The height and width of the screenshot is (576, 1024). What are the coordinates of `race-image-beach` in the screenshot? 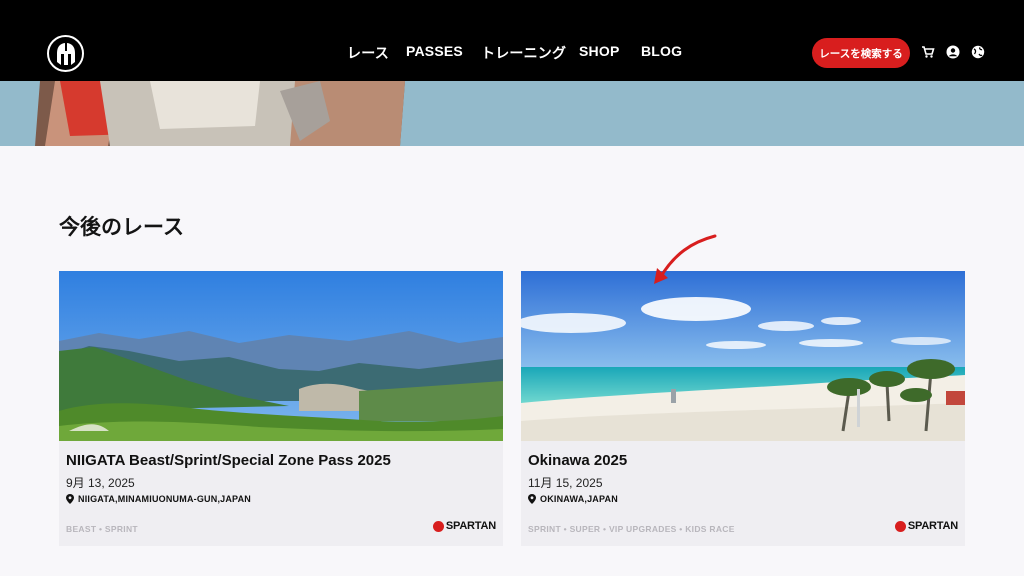 It's located at (743, 356).